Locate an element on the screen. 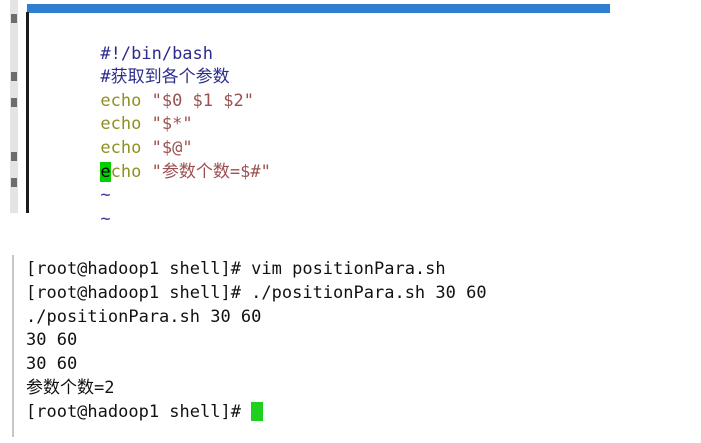 Image resolution: width=701 pixels, height=443 pixels. echo-argument: "$0 $1 $2" is located at coordinates (197, 100).